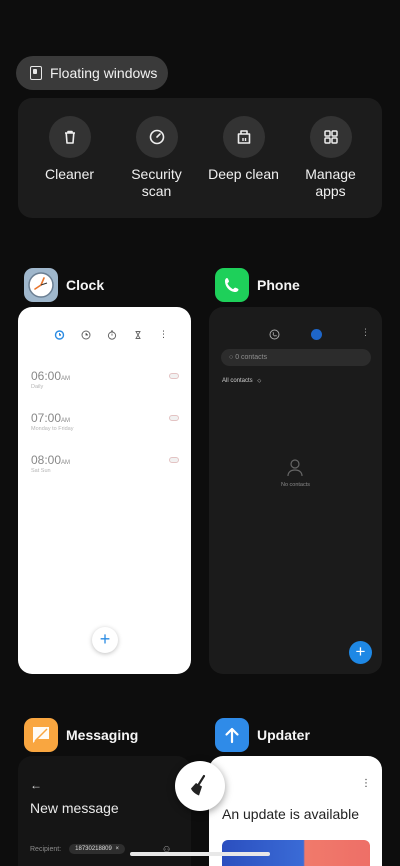 Image resolution: width=400 pixels, height=866 pixels. What do you see at coordinates (118, 849) in the screenshot?
I see `close-icon: ×` at bounding box center [118, 849].